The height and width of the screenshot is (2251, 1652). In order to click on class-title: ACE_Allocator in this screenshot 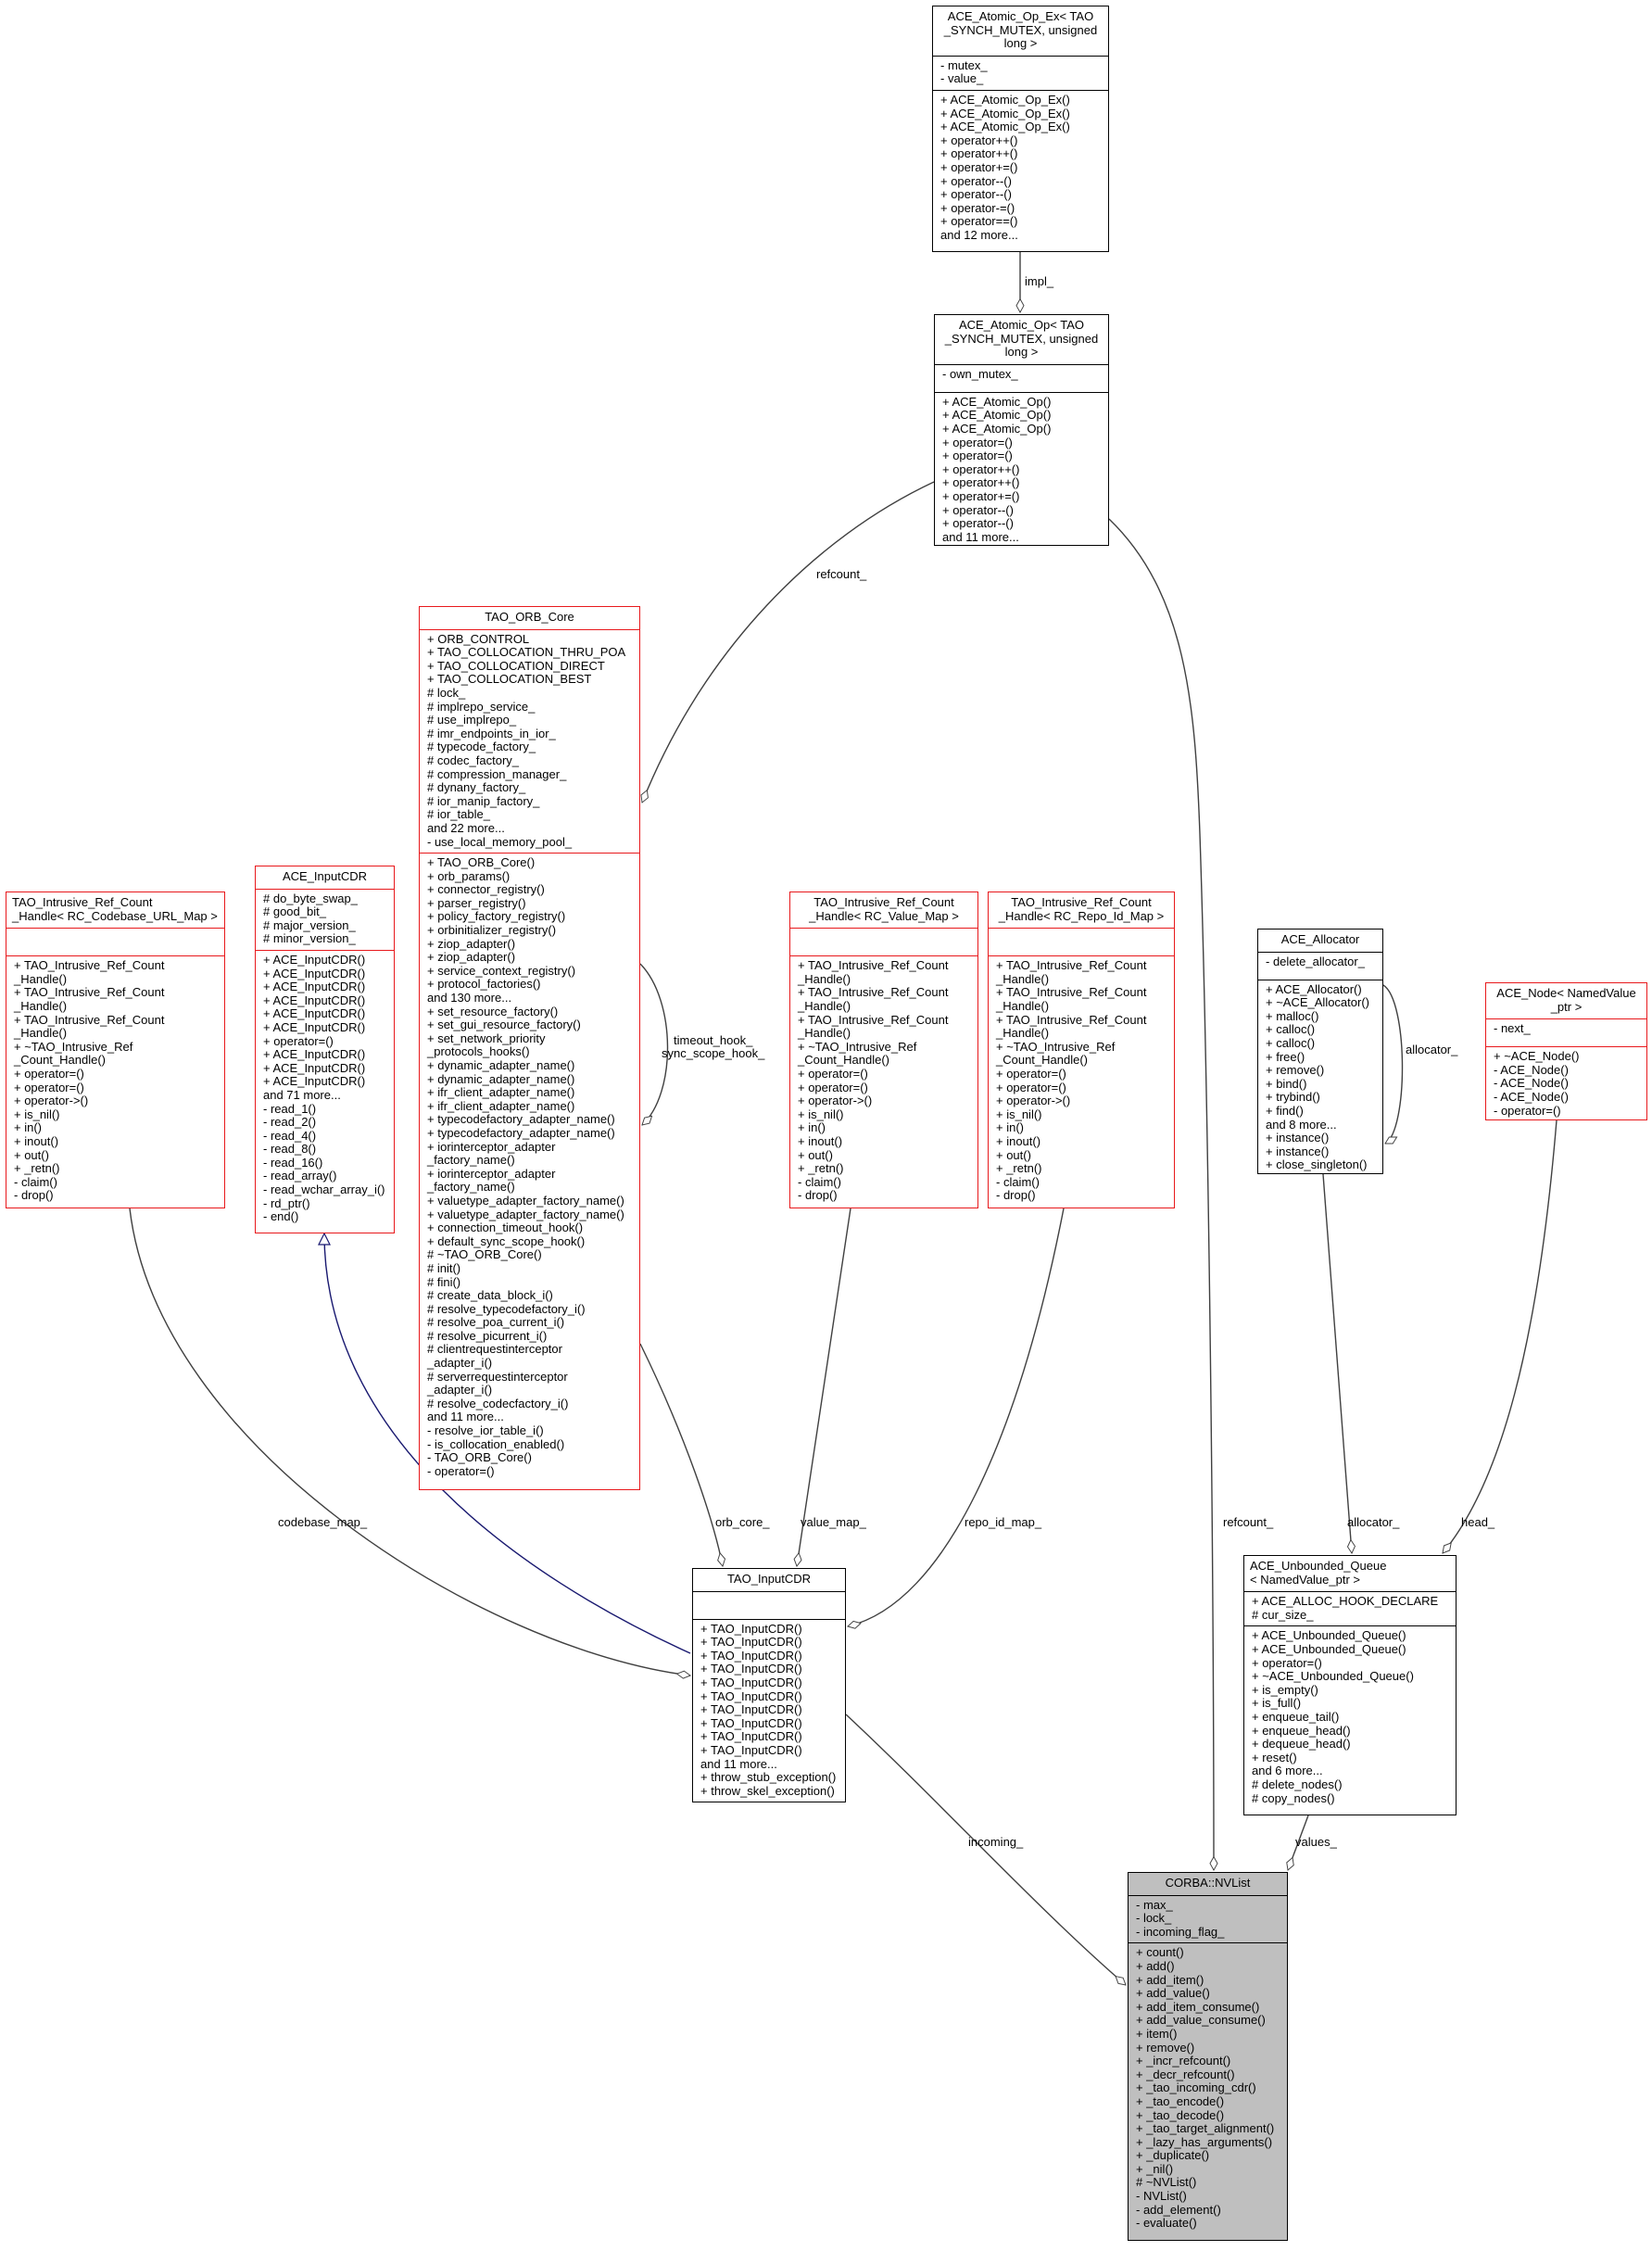, I will do `click(1320, 941)`.